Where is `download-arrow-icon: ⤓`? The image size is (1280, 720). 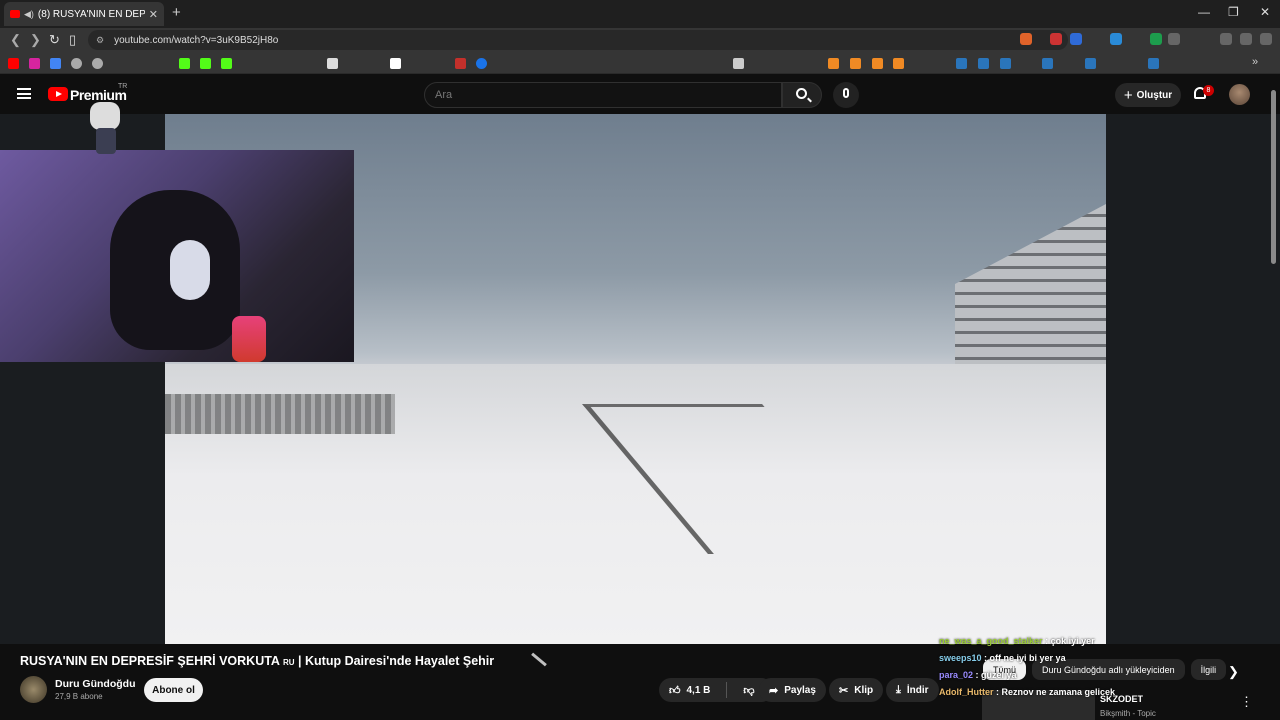 download-arrow-icon: ⤓ is located at coordinates (898, 689).